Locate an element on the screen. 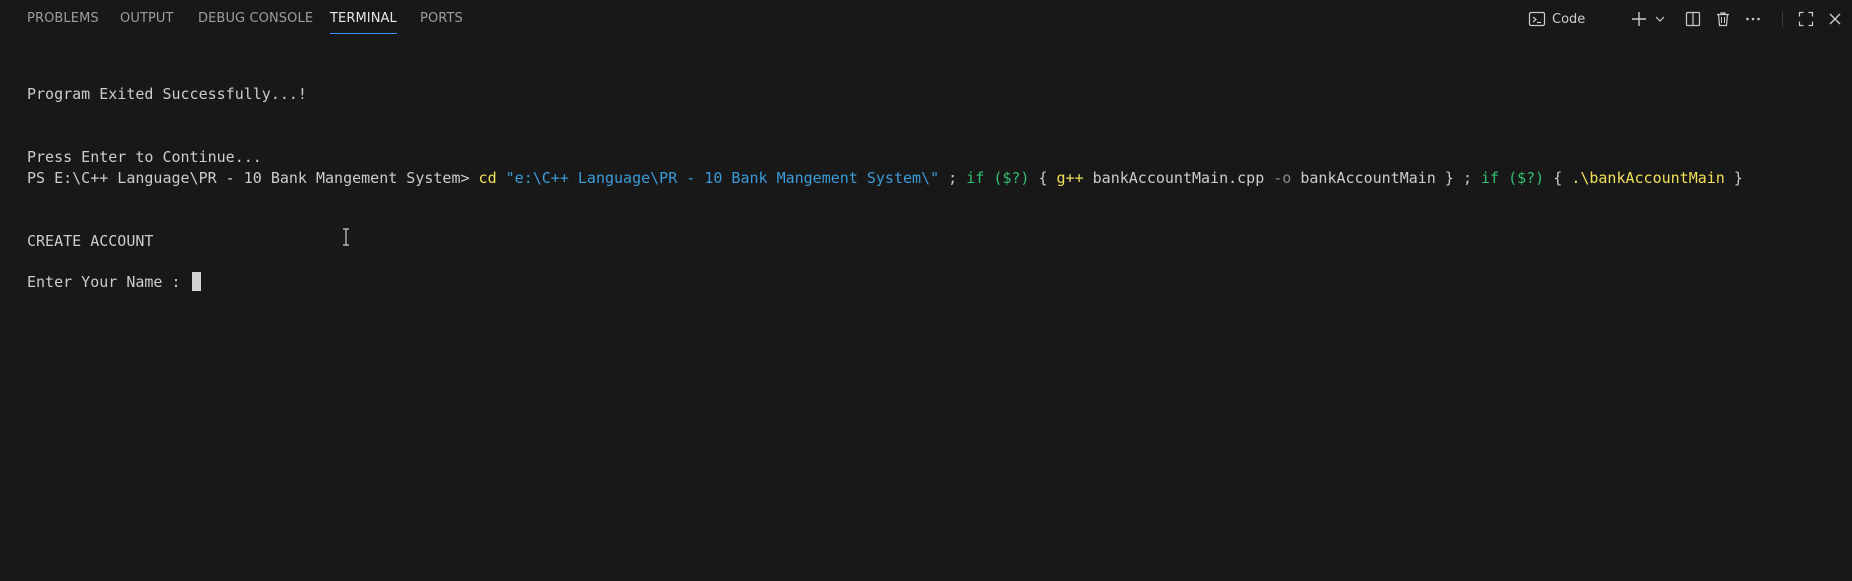  text-cursor-icon is located at coordinates (346, 239).